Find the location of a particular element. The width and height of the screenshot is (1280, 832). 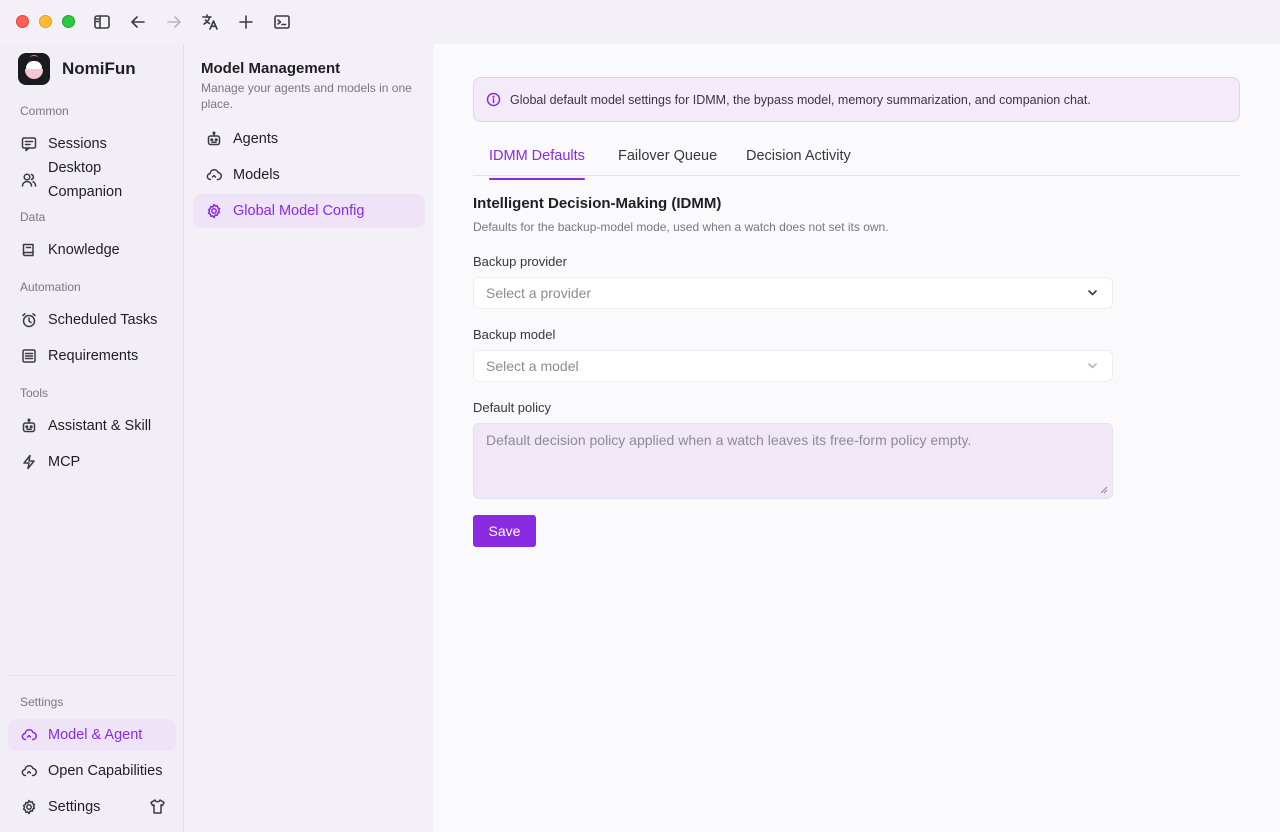

panel-item-label: Global Model Config is located at coordinates (299, 211).